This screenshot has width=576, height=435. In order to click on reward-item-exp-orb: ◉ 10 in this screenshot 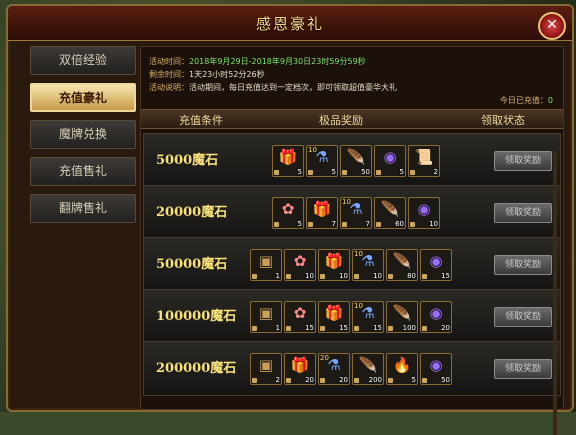, I will do `click(424, 213)`.